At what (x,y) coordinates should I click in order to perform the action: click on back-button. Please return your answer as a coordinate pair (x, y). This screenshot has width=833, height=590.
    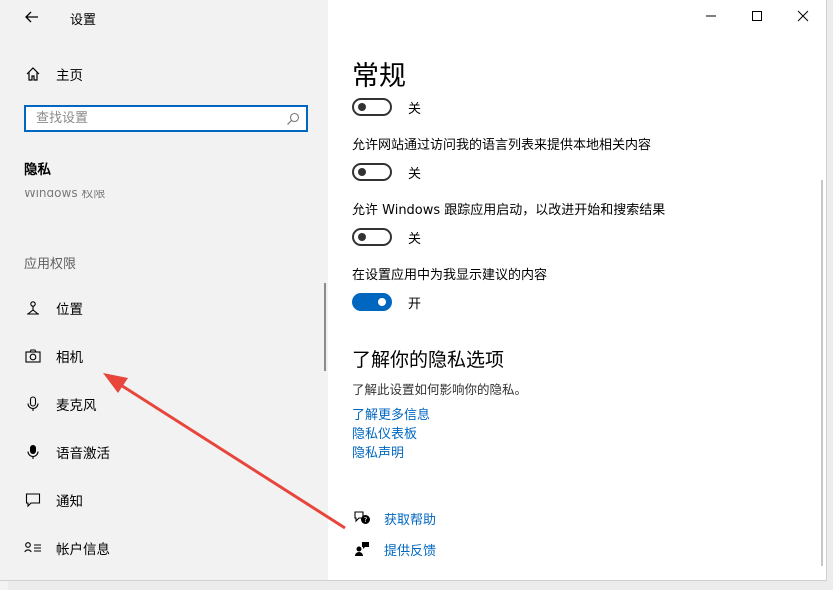
    Looking at the image, I should click on (32, 17).